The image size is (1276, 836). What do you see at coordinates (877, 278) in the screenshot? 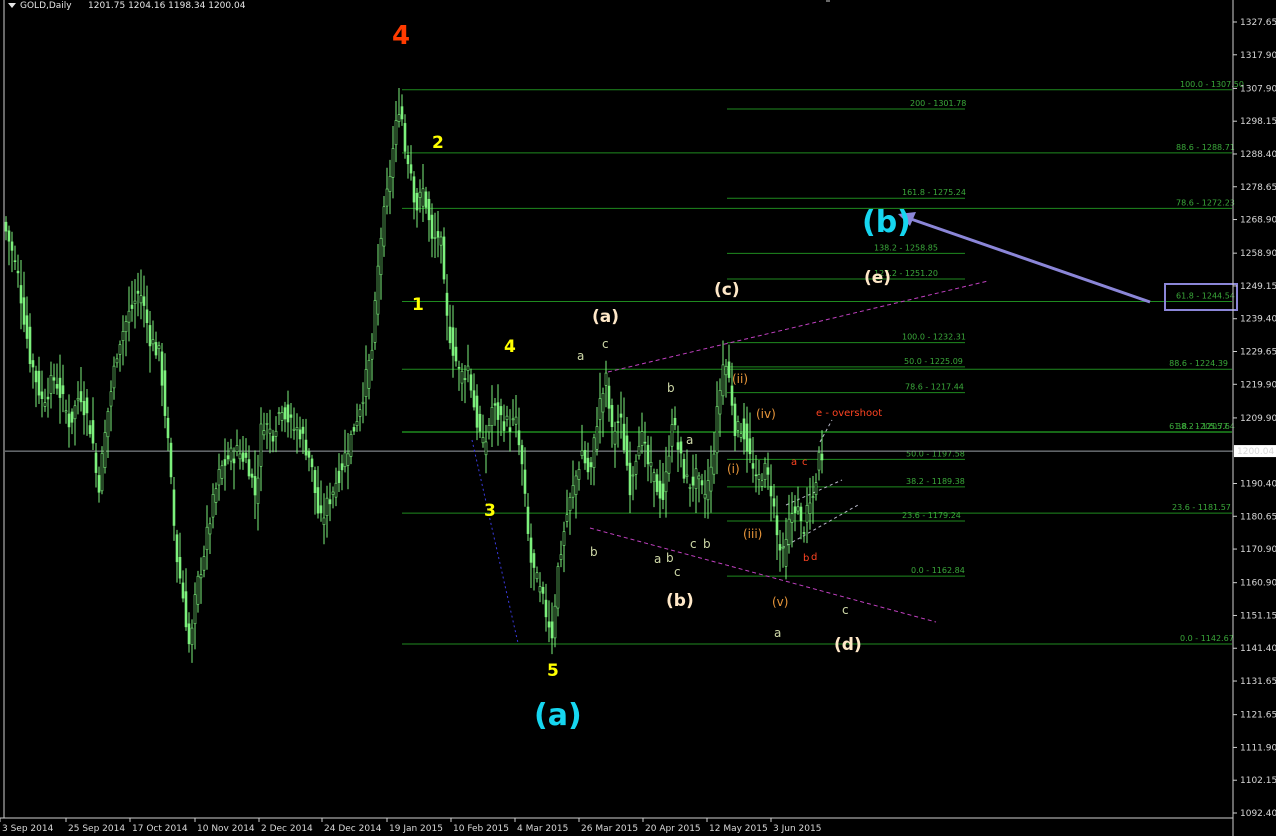
I see `wave-label: (e)` at bounding box center [877, 278].